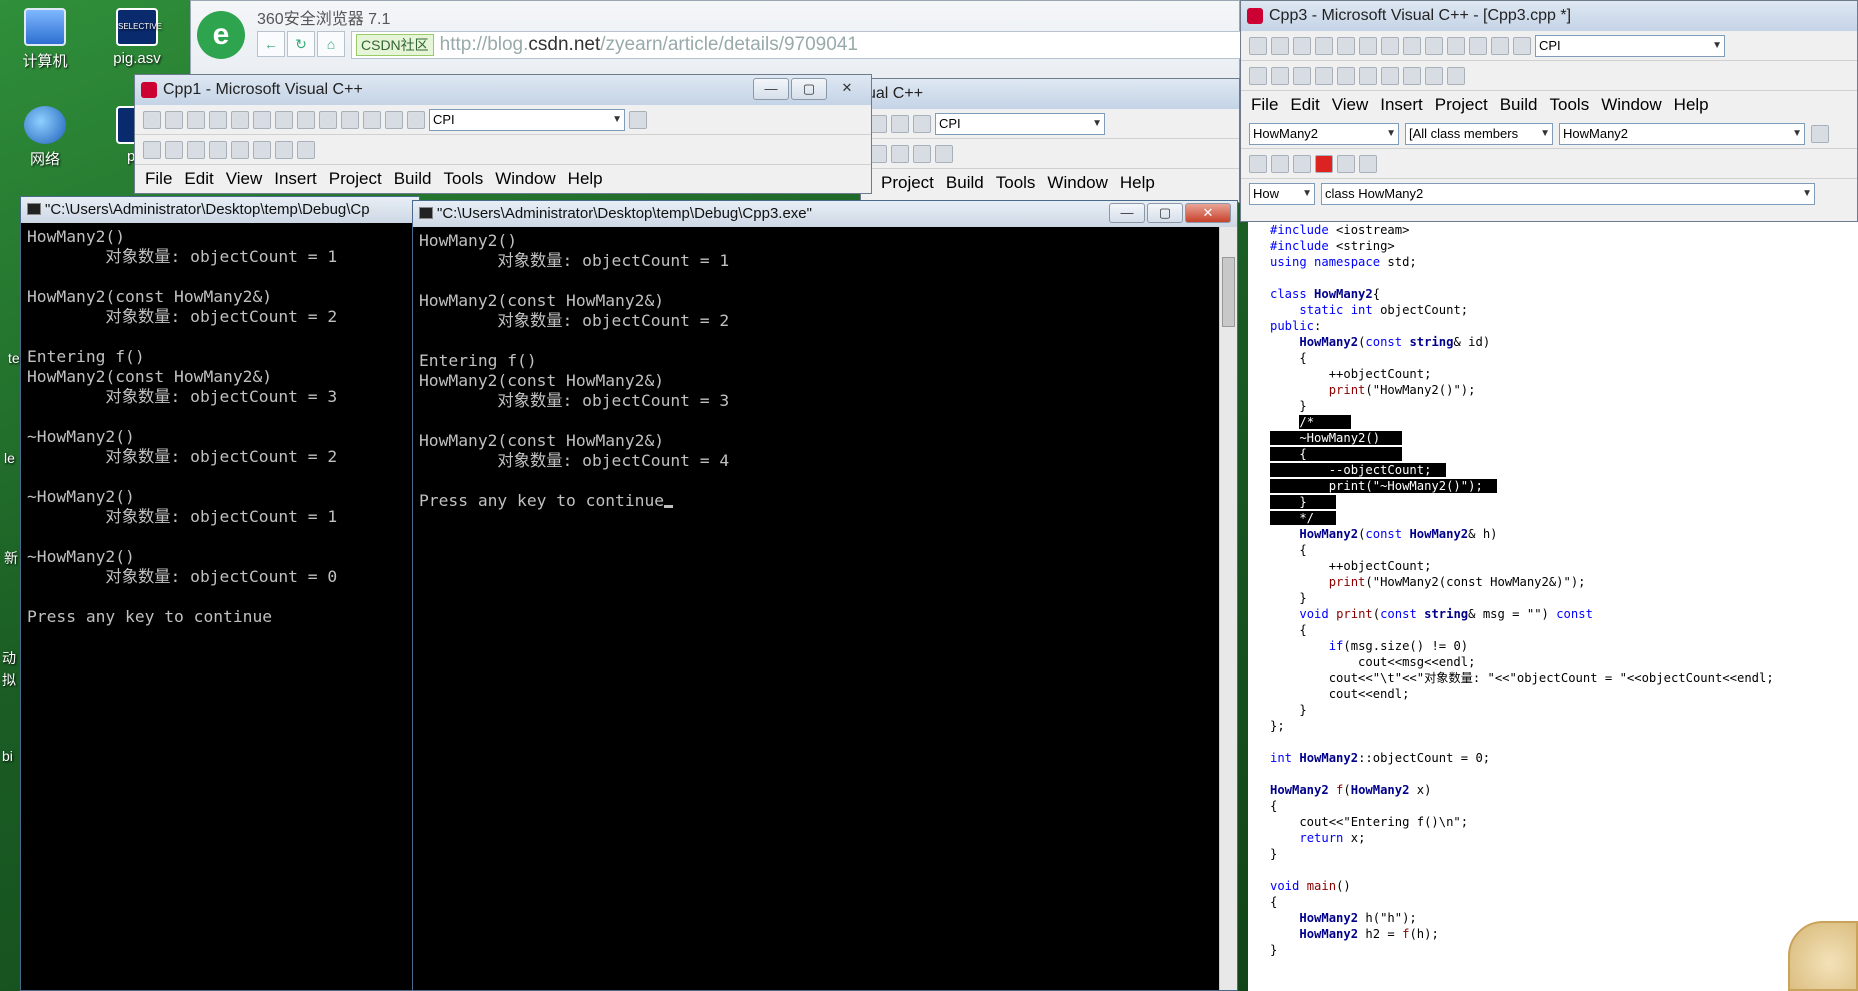 The image size is (1858, 991). Describe the element at coordinates (1682, 133) in the screenshot. I see `function-combo: HowMany2` at that location.